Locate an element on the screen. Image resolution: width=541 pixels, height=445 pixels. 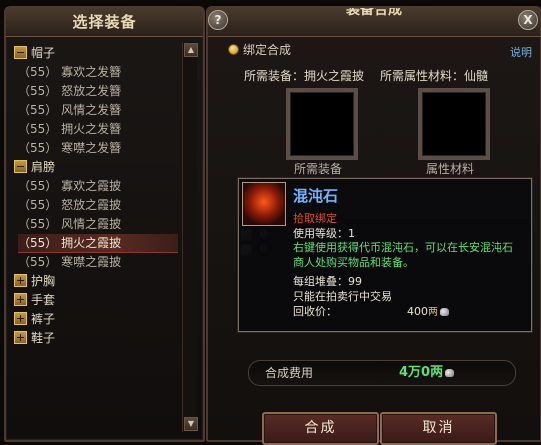
help-button: ? is located at coordinates (218, 20).